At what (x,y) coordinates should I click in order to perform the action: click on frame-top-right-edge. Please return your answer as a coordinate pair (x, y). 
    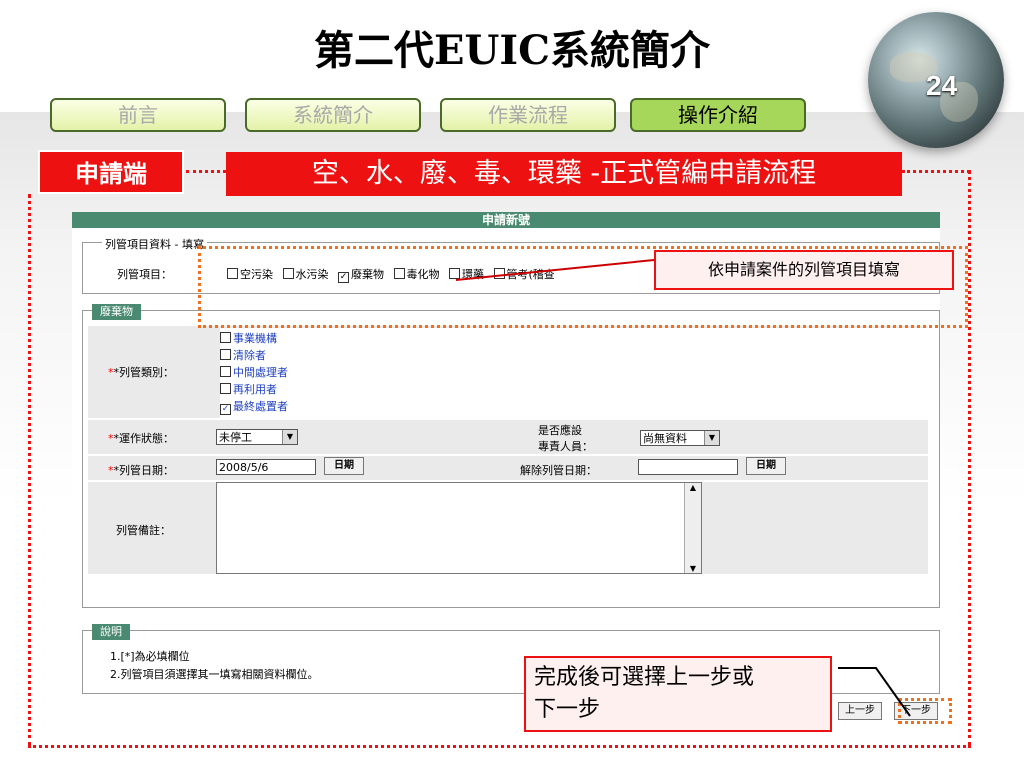
    Looking at the image, I should click on (936, 171).